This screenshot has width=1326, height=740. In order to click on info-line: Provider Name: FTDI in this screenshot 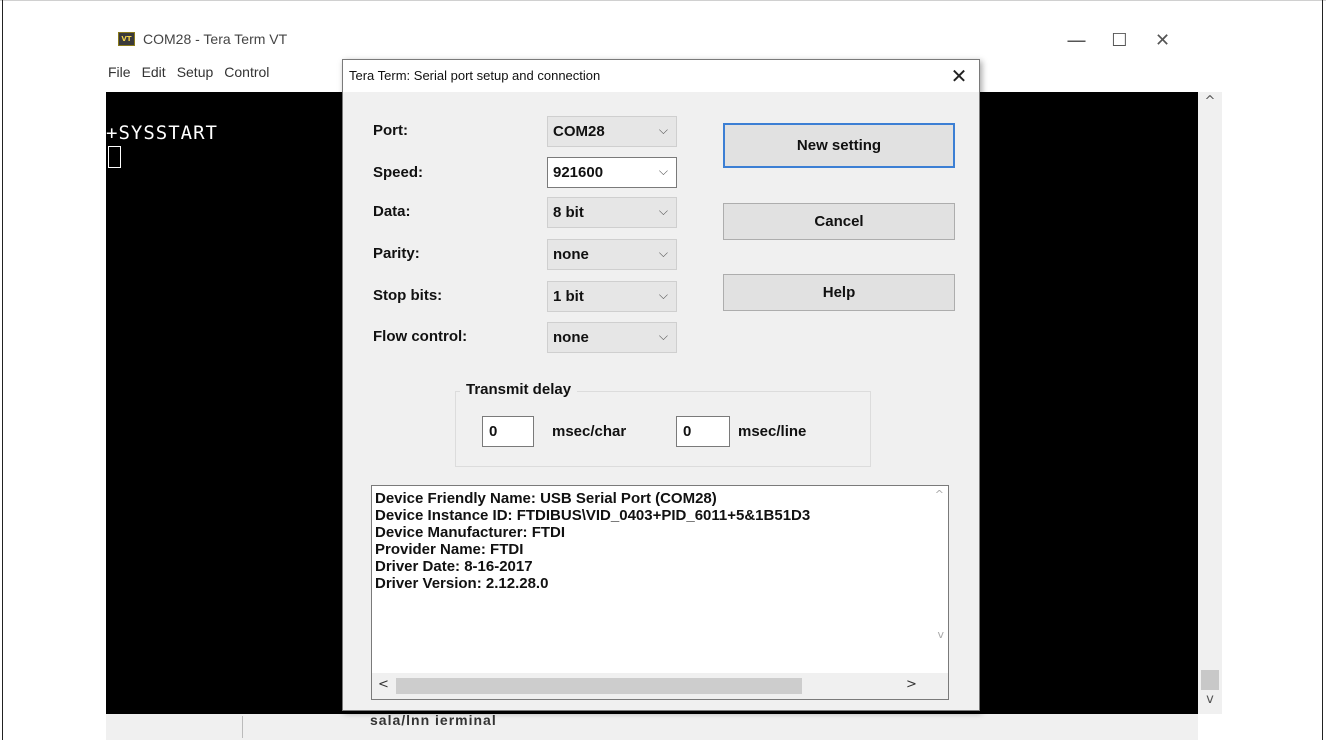, I will do `click(449, 549)`.